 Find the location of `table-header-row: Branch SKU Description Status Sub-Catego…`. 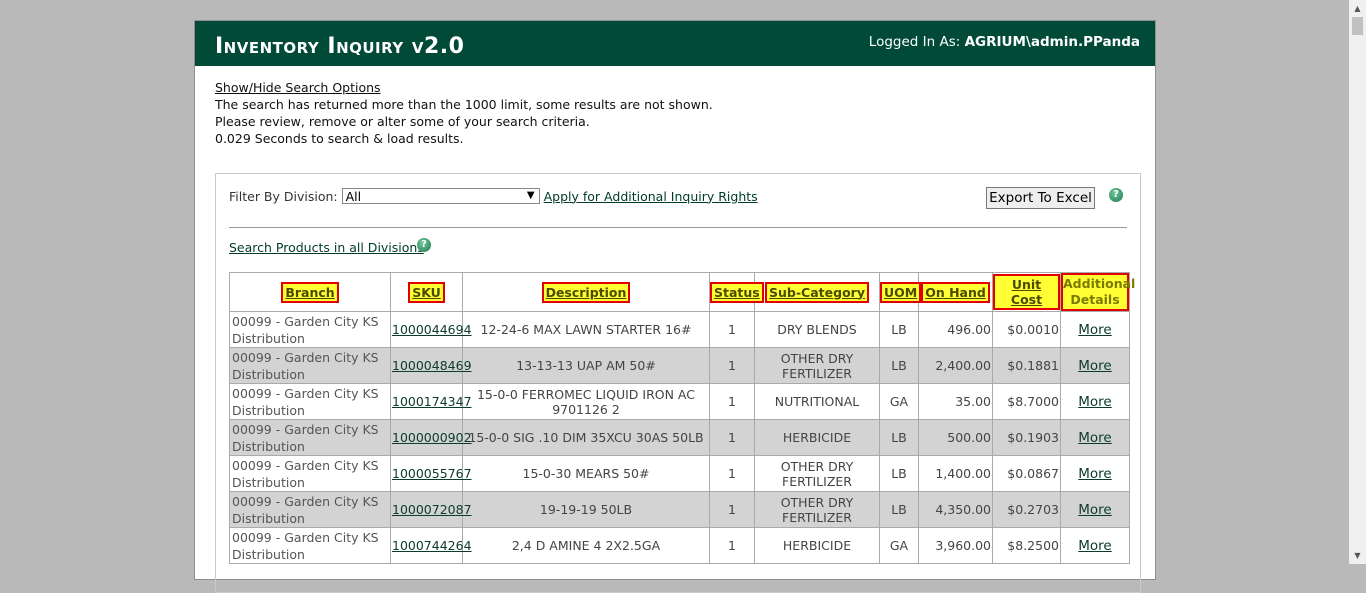

table-header-row: Branch SKU Description Status Sub-Catego… is located at coordinates (682, 292).